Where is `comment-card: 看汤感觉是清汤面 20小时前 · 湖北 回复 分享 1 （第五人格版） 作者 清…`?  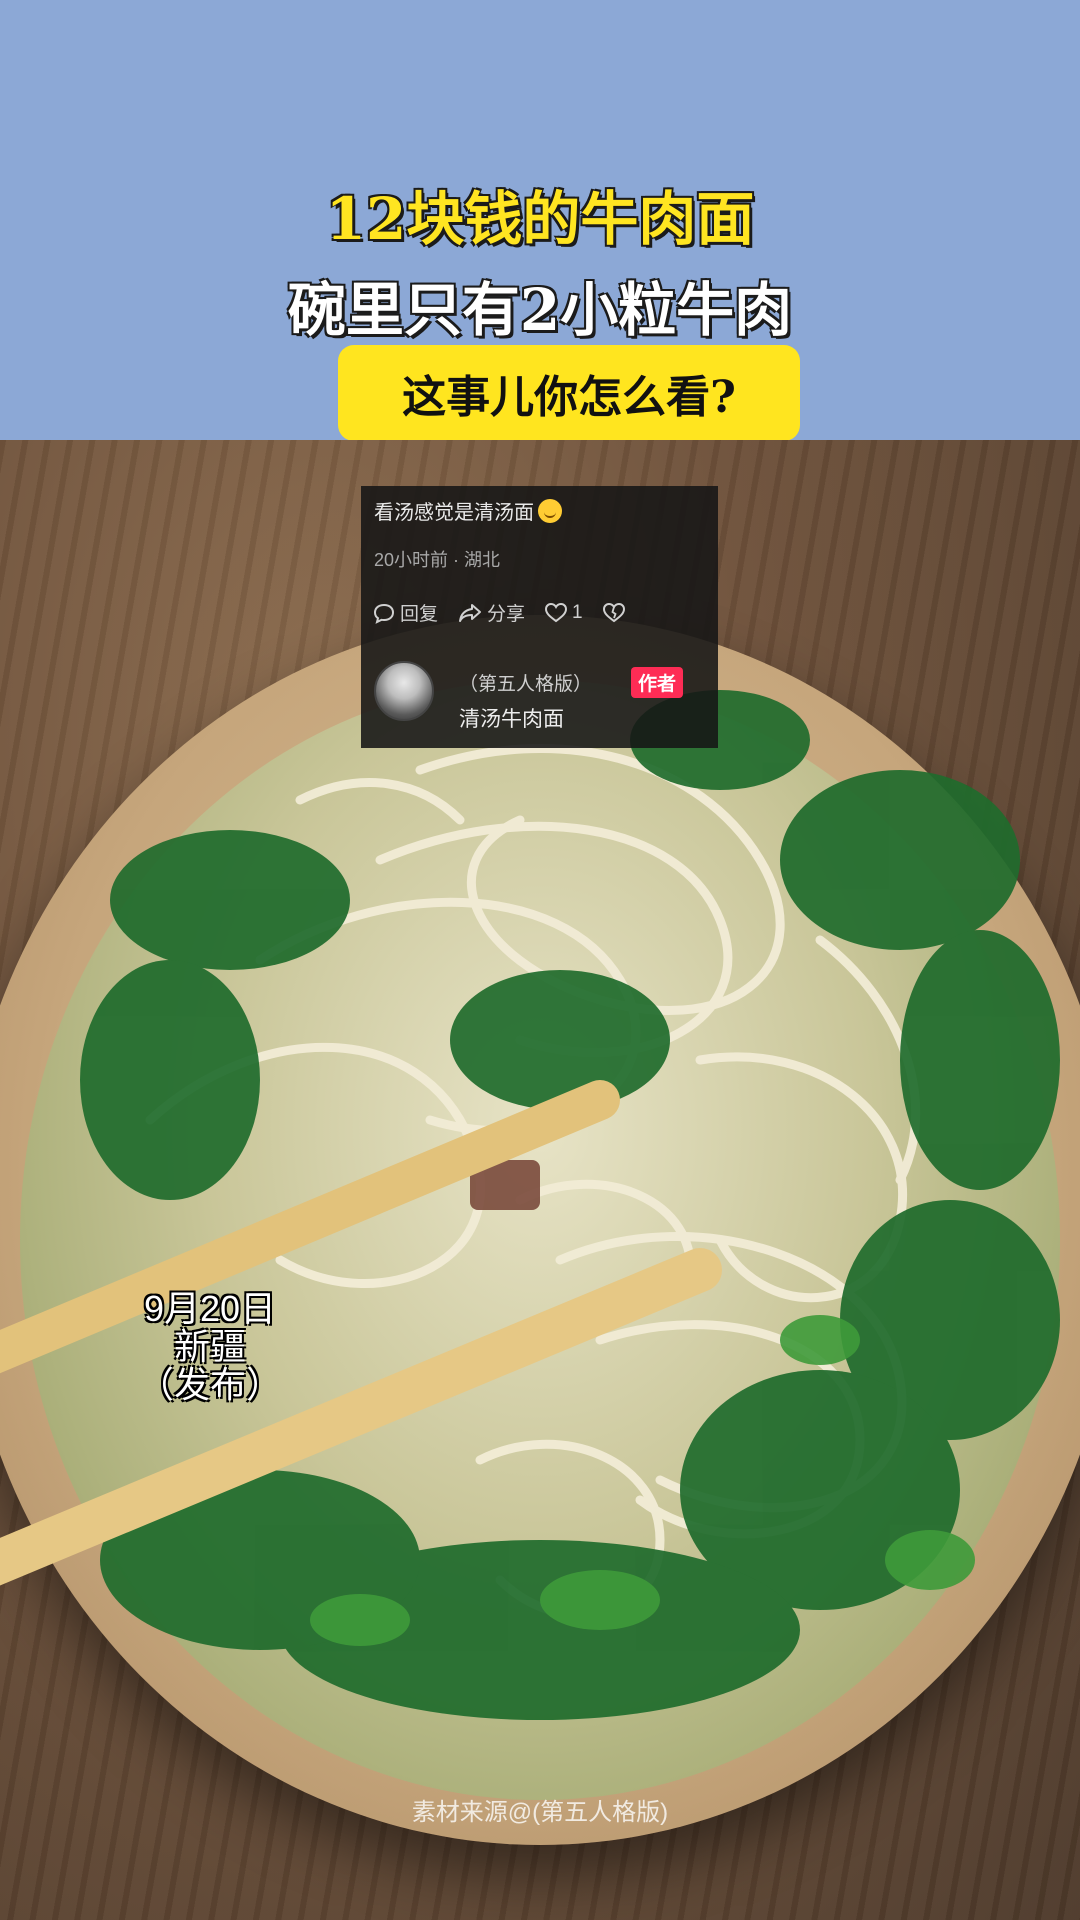 comment-card: 看汤感觉是清汤面 20小时前 · 湖北 回复 分享 1 （第五人格版） 作者 清… is located at coordinates (539, 617).